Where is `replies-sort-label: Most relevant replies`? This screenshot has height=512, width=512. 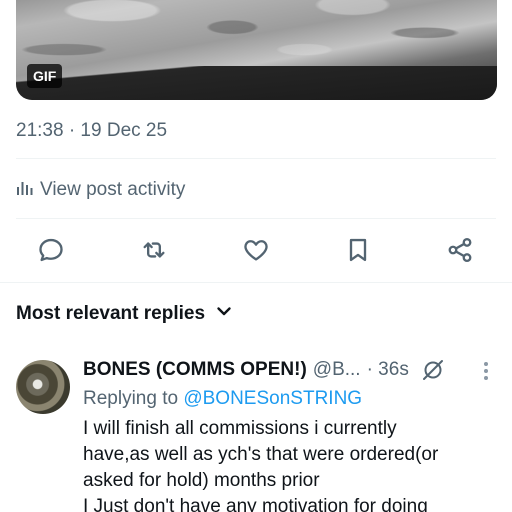
replies-sort-label: Most relevant replies is located at coordinates (111, 313).